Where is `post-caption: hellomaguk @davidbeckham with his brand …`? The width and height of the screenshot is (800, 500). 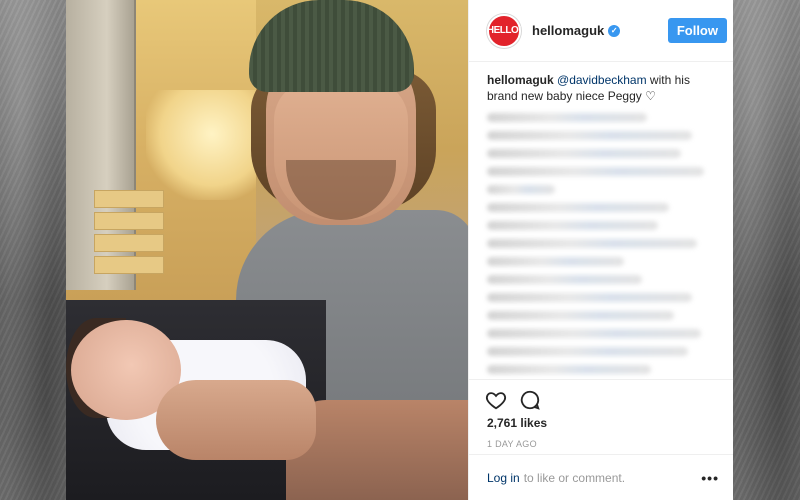
post-caption: hellomaguk @davidbeckham with his brand … is located at coordinates (601, 88).